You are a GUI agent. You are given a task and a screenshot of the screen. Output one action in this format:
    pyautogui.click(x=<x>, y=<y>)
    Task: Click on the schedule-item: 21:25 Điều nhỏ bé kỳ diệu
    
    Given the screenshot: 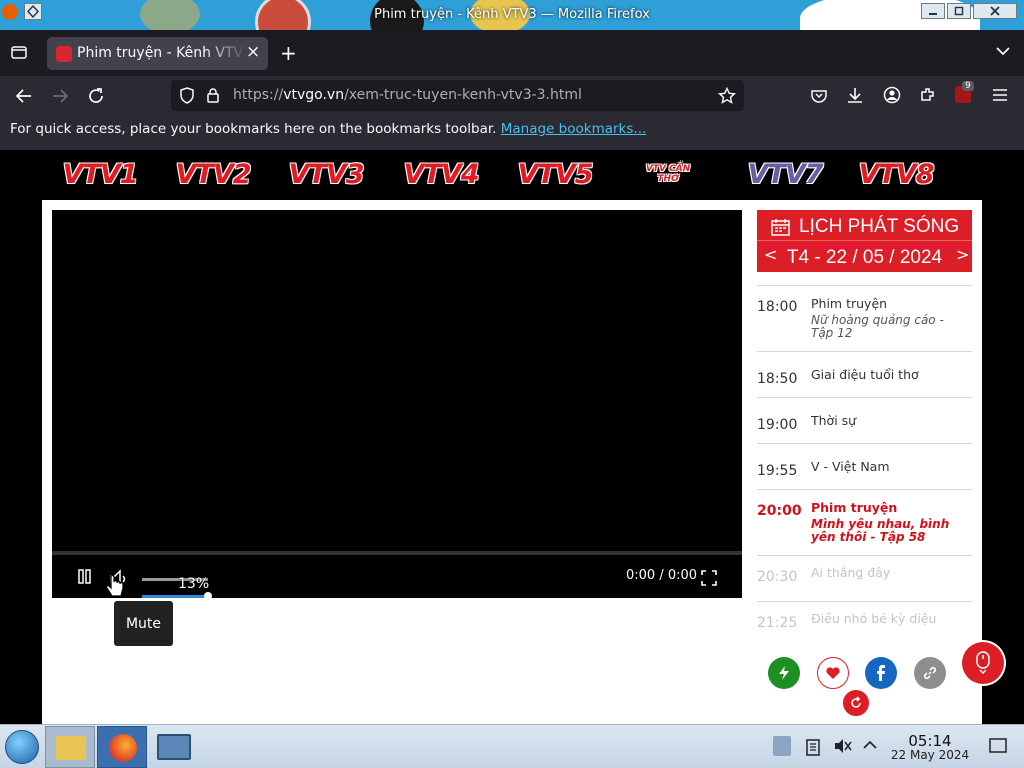 What is the action you would take?
    pyautogui.click(x=864, y=622)
    